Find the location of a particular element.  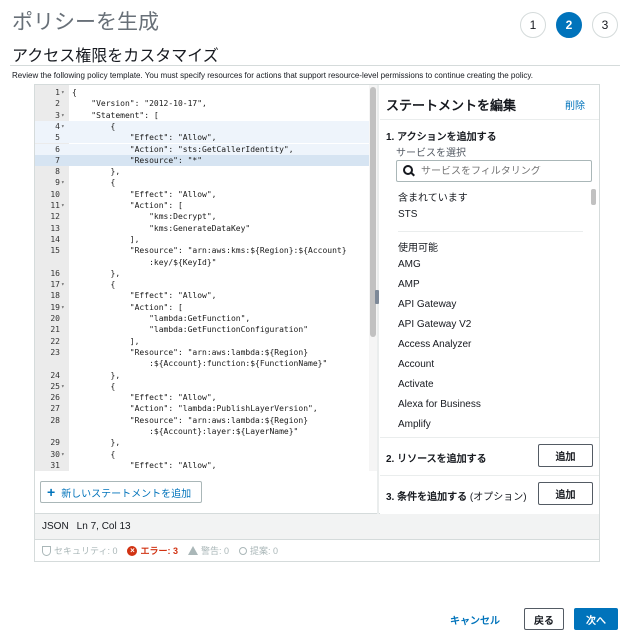

line-number: 5 is located at coordinates (57, 138).